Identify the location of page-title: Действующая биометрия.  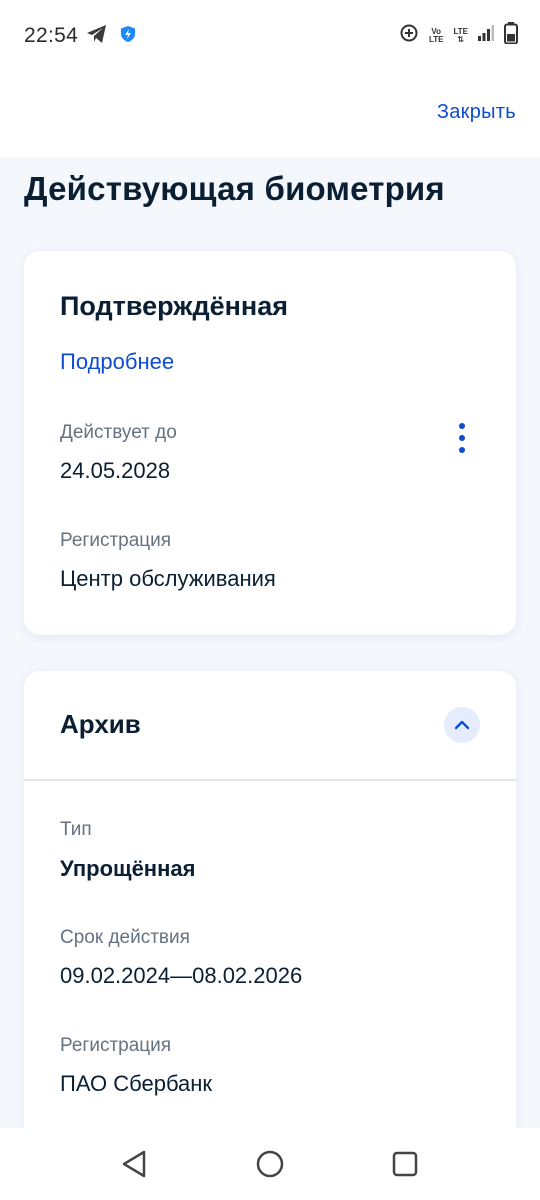
(234, 188).